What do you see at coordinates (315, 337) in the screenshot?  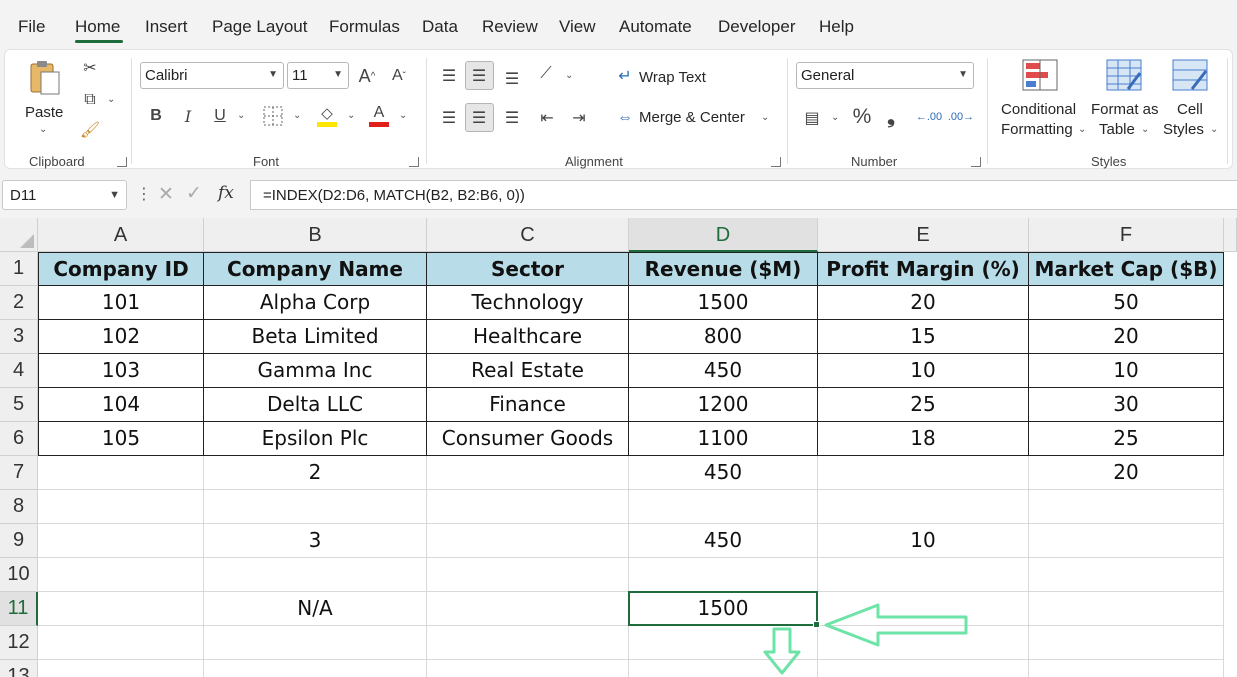 I see `table-cell: Beta Limited` at bounding box center [315, 337].